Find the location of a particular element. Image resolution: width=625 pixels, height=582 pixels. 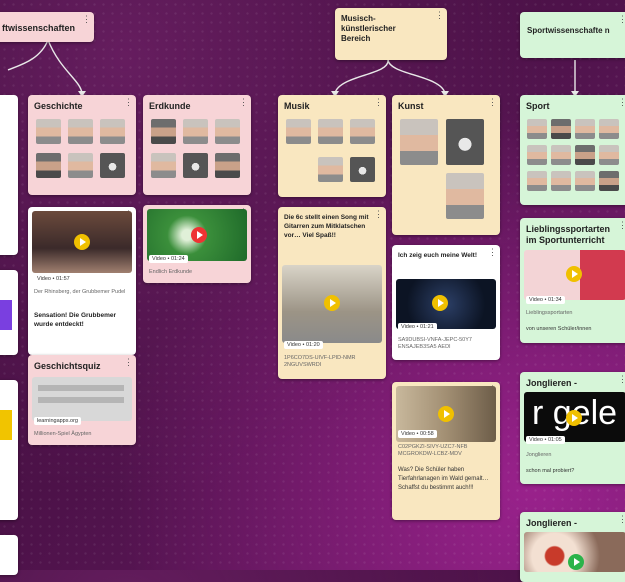

video-duration-badge: Video • 01:20 is located at coordinates (303, 345).